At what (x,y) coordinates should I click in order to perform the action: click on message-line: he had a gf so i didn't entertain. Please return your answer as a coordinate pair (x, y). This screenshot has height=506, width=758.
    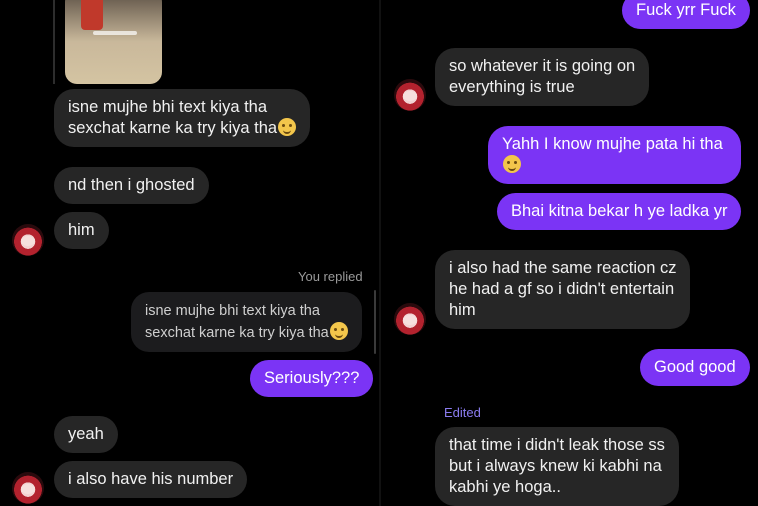
    Looking at the image, I should click on (562, 289).